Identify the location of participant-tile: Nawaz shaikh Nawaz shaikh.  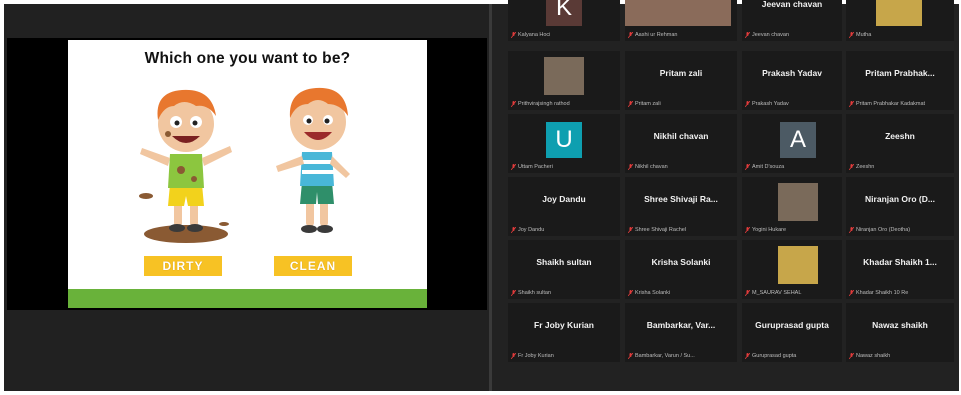
(900, 332).